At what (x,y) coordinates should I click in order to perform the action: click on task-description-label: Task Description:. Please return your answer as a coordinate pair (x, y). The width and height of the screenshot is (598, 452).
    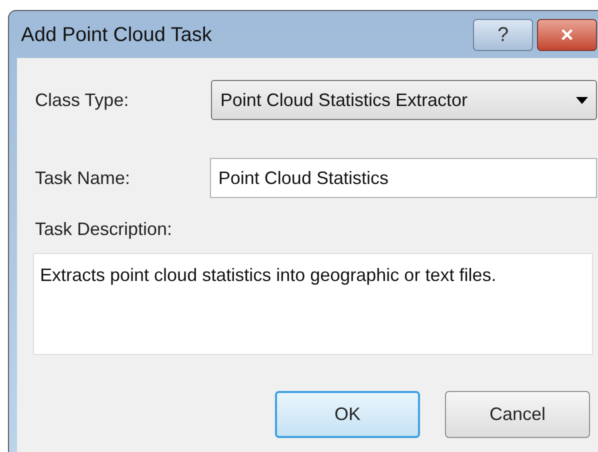
    Looking at the image, I should click on (103, 229).